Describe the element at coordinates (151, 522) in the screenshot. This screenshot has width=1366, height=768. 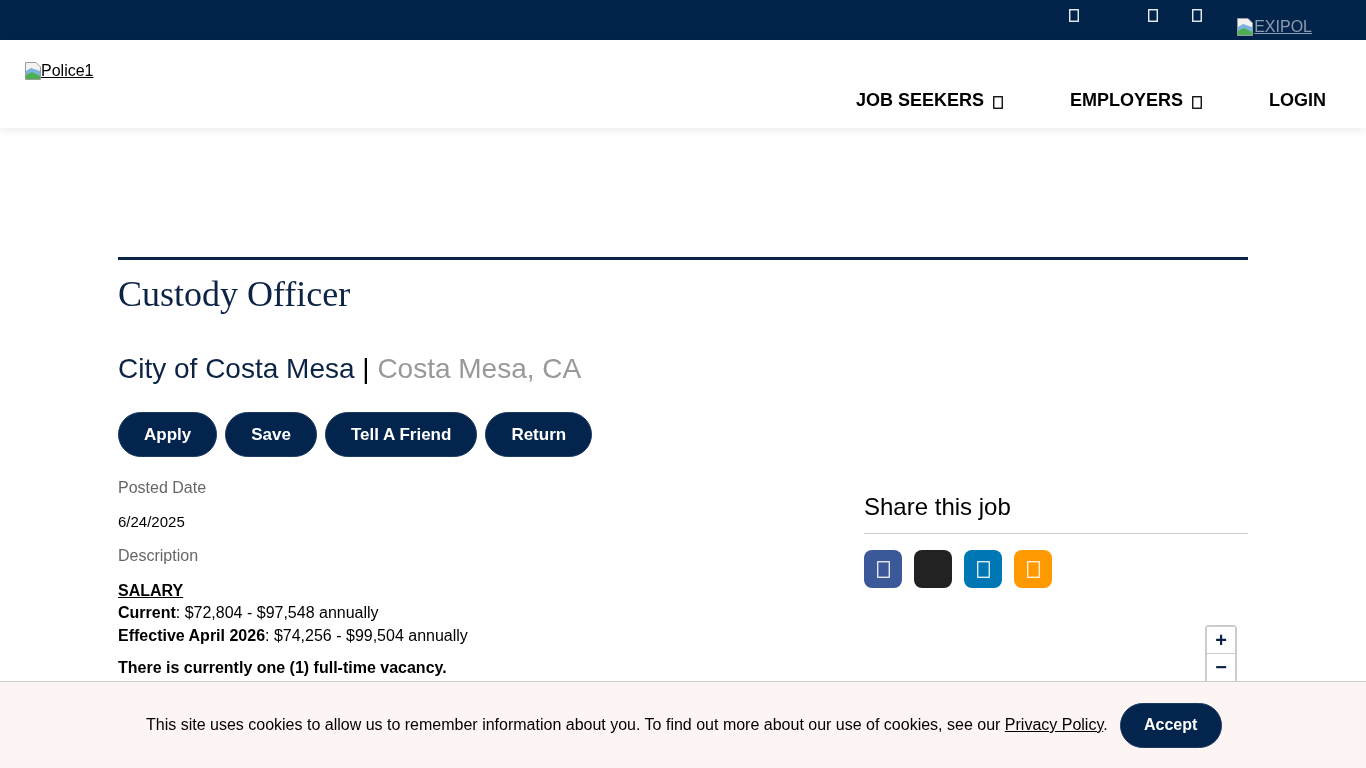
I see `field-value: 6/24/2025` at that location.